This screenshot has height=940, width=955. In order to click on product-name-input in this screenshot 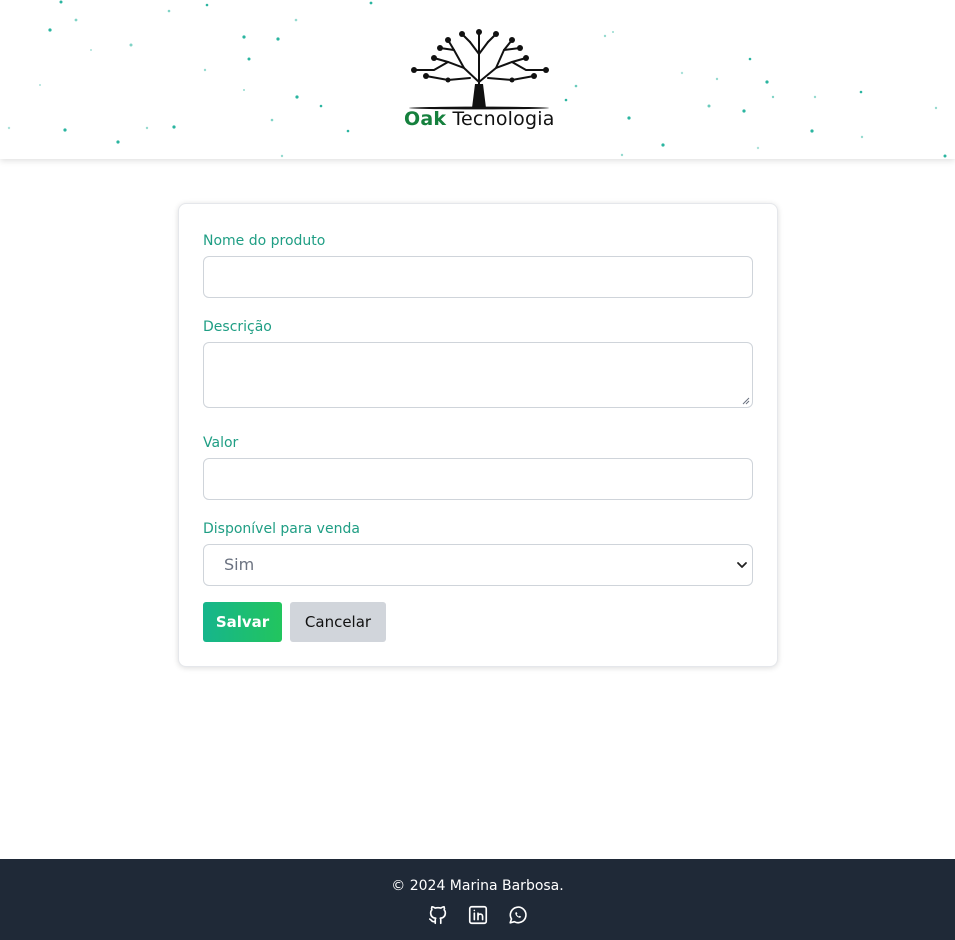, I will do `click(478, 277)`.